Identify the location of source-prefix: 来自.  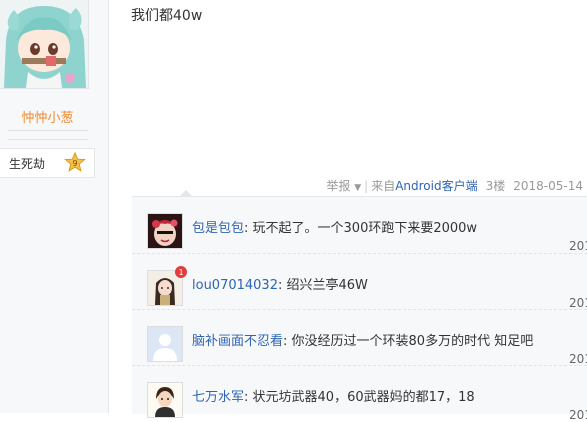
(383, 186).